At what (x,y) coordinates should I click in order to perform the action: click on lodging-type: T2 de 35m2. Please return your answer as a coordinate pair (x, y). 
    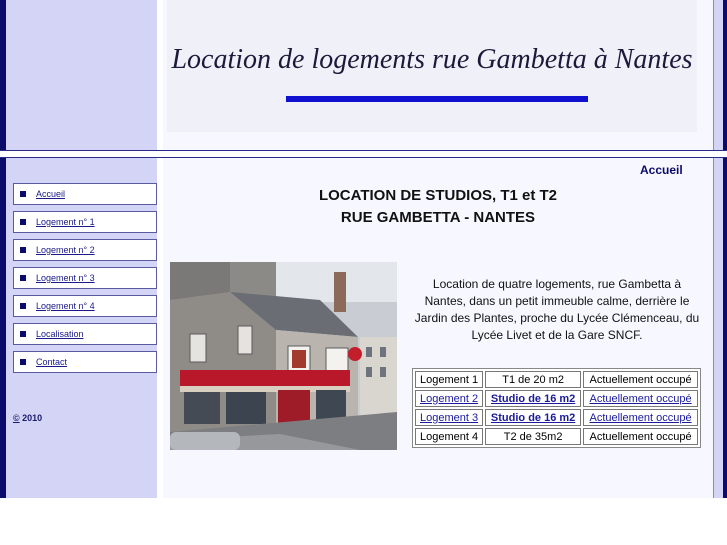
    Looking at the image, I should click on (533, 436).